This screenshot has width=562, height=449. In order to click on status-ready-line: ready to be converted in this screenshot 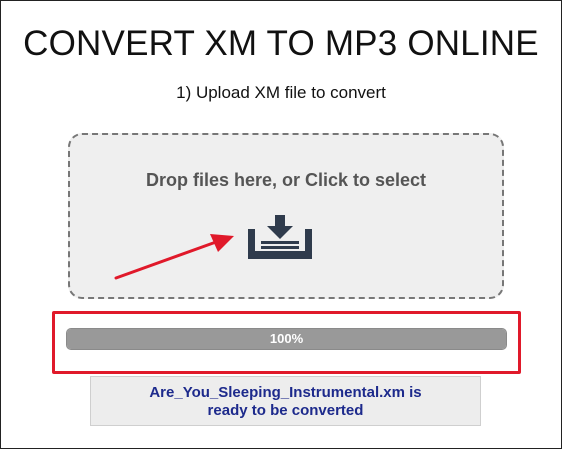, I will do `click(285, 410)`.